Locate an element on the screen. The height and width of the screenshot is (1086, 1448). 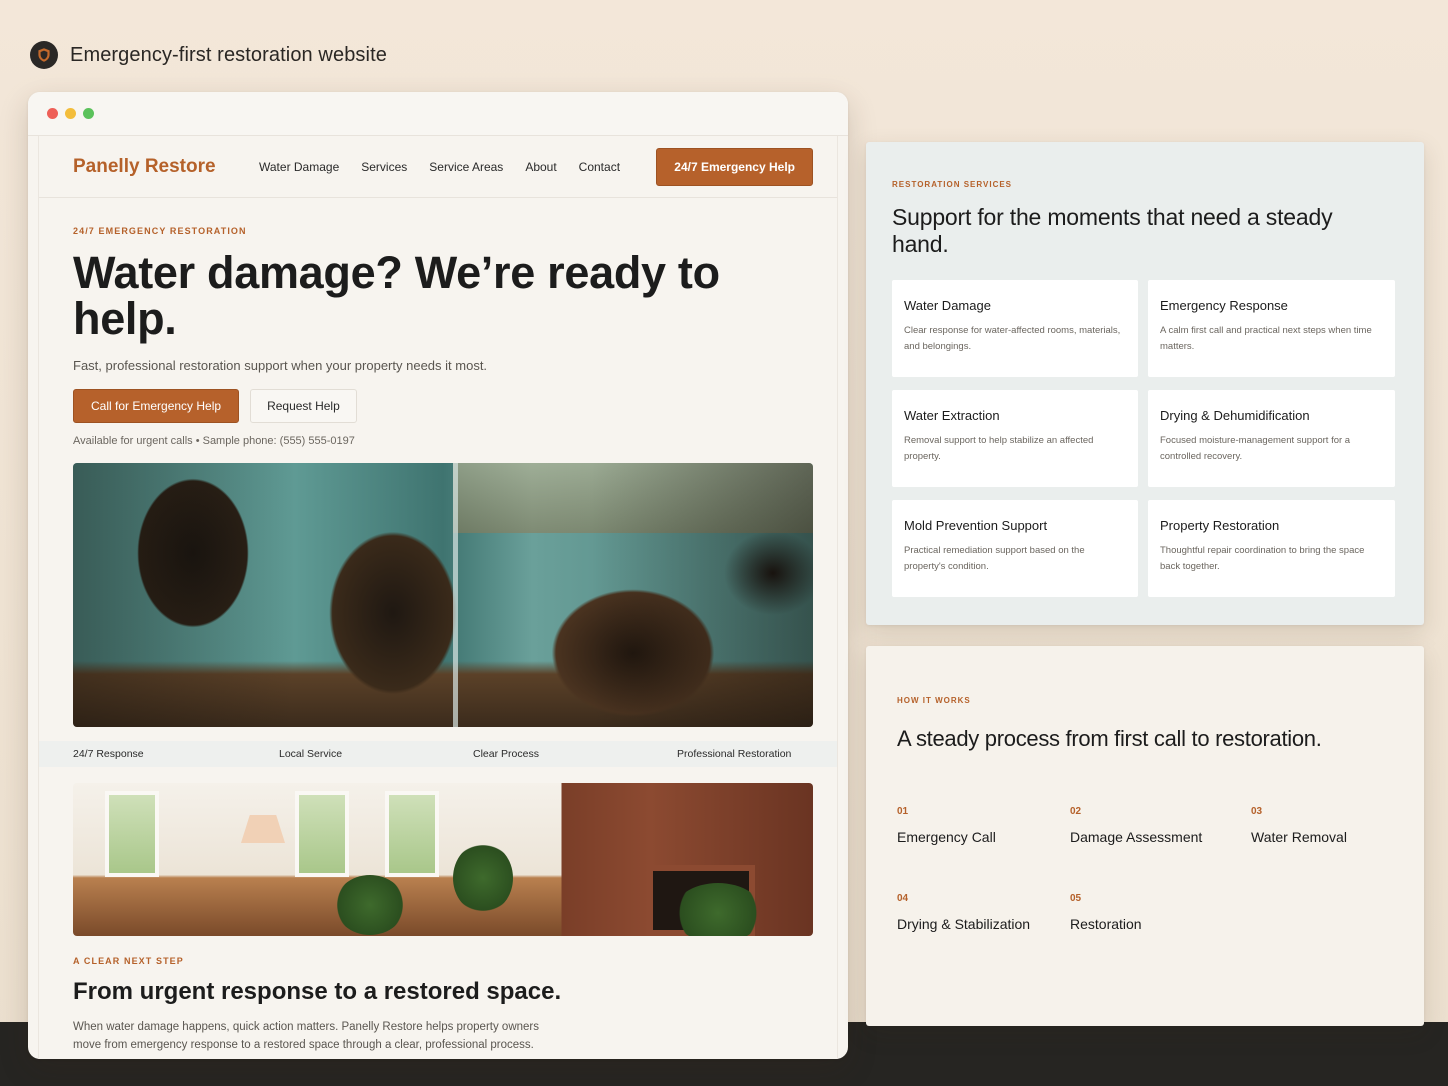
hero-title: Water damage? We’re ready to help. is located at coordinates (396, 295).